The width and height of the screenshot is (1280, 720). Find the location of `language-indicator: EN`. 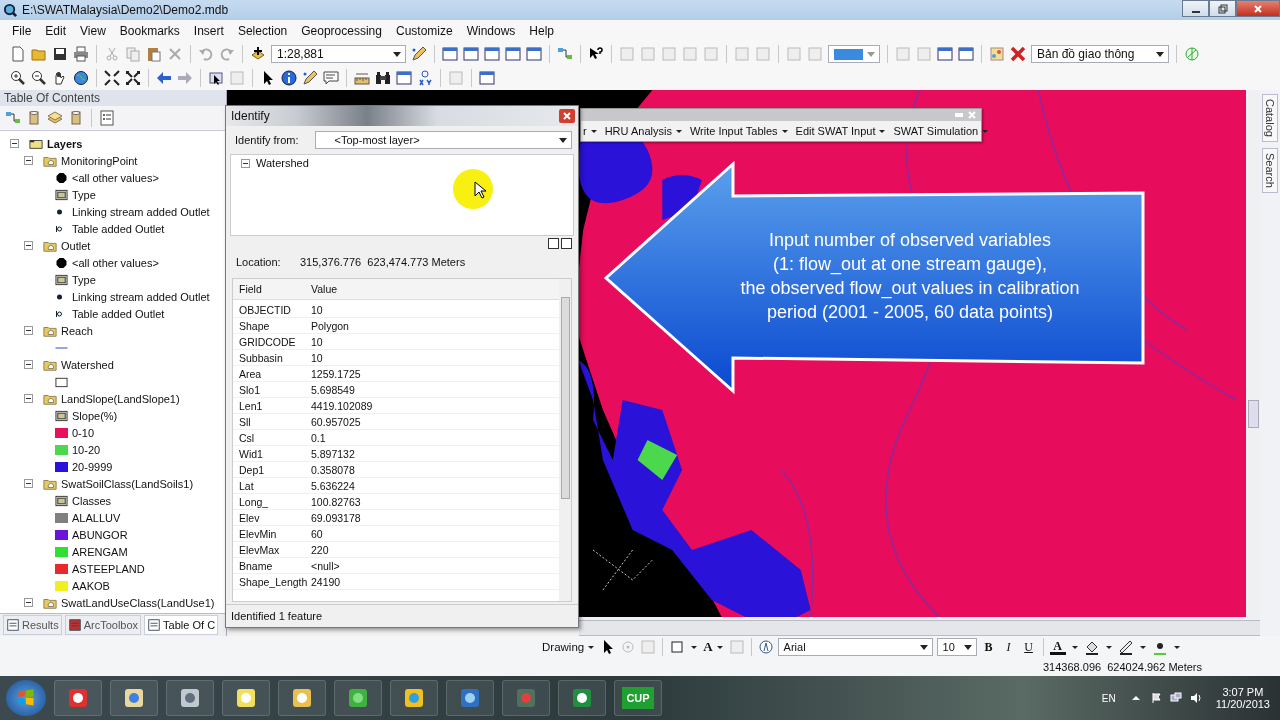

language-indicator: EN is located at coordinates (1108, 698).